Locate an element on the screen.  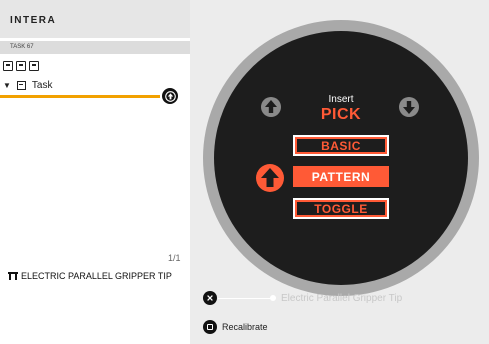
task-id: TASK 67 is located at coordinates (22, 47).